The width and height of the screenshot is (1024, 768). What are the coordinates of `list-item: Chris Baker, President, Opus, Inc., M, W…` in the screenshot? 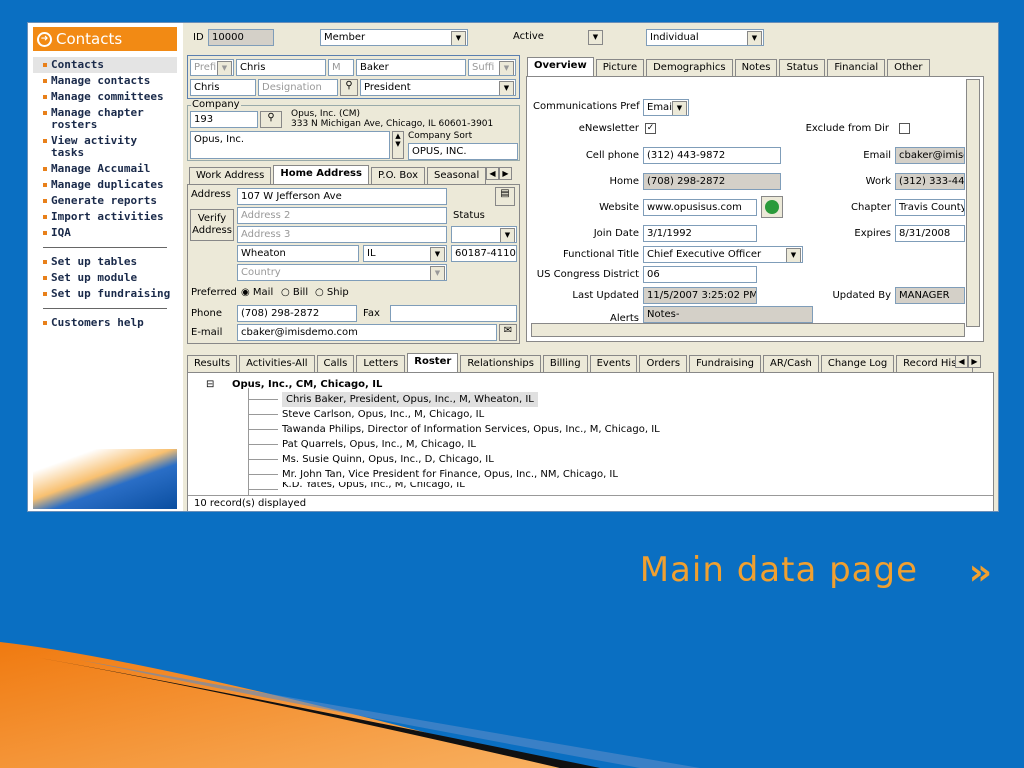 It's located at (590, 399).